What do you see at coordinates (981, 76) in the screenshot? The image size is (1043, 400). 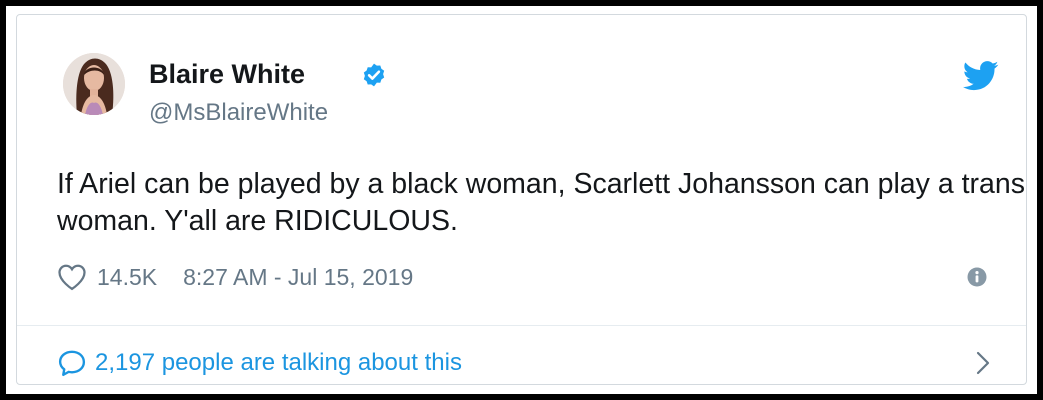 I see `twitter-bird-icon` at bounding box center [981, 76].